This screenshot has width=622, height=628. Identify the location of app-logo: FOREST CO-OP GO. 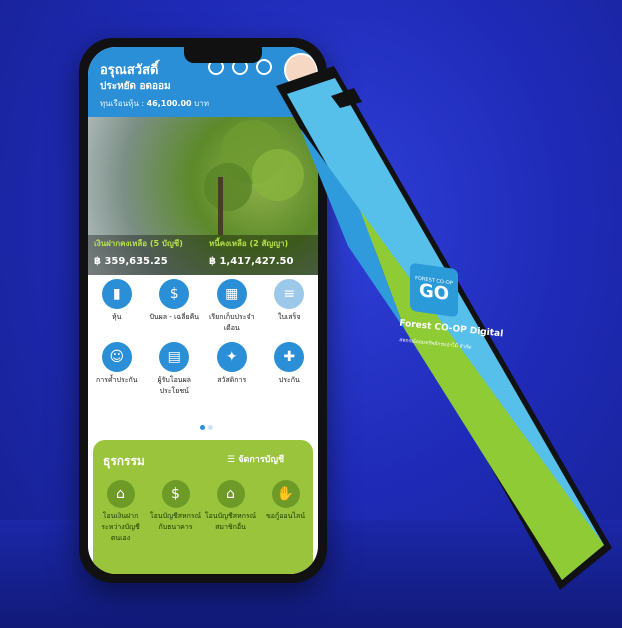
(434, 290).